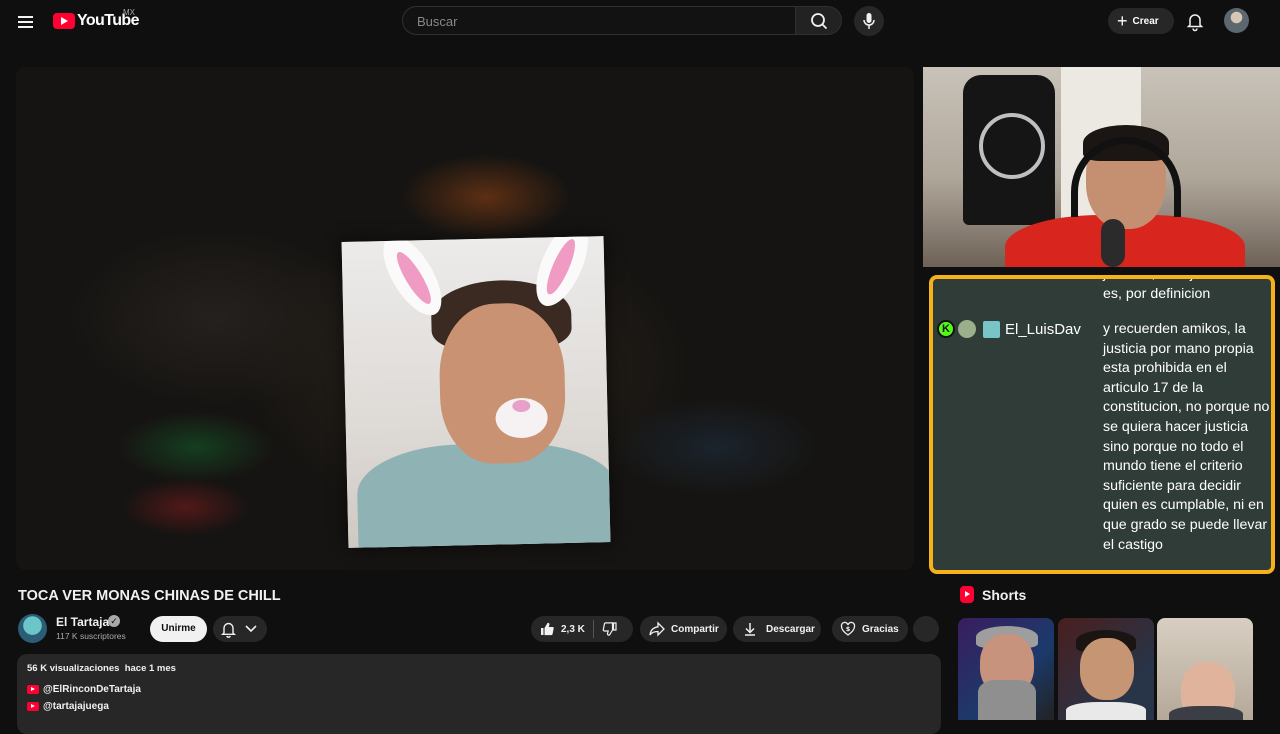 The image size is (1280, 734). I want to click on description-link-text: @tartajajuega, so click(76, 706).